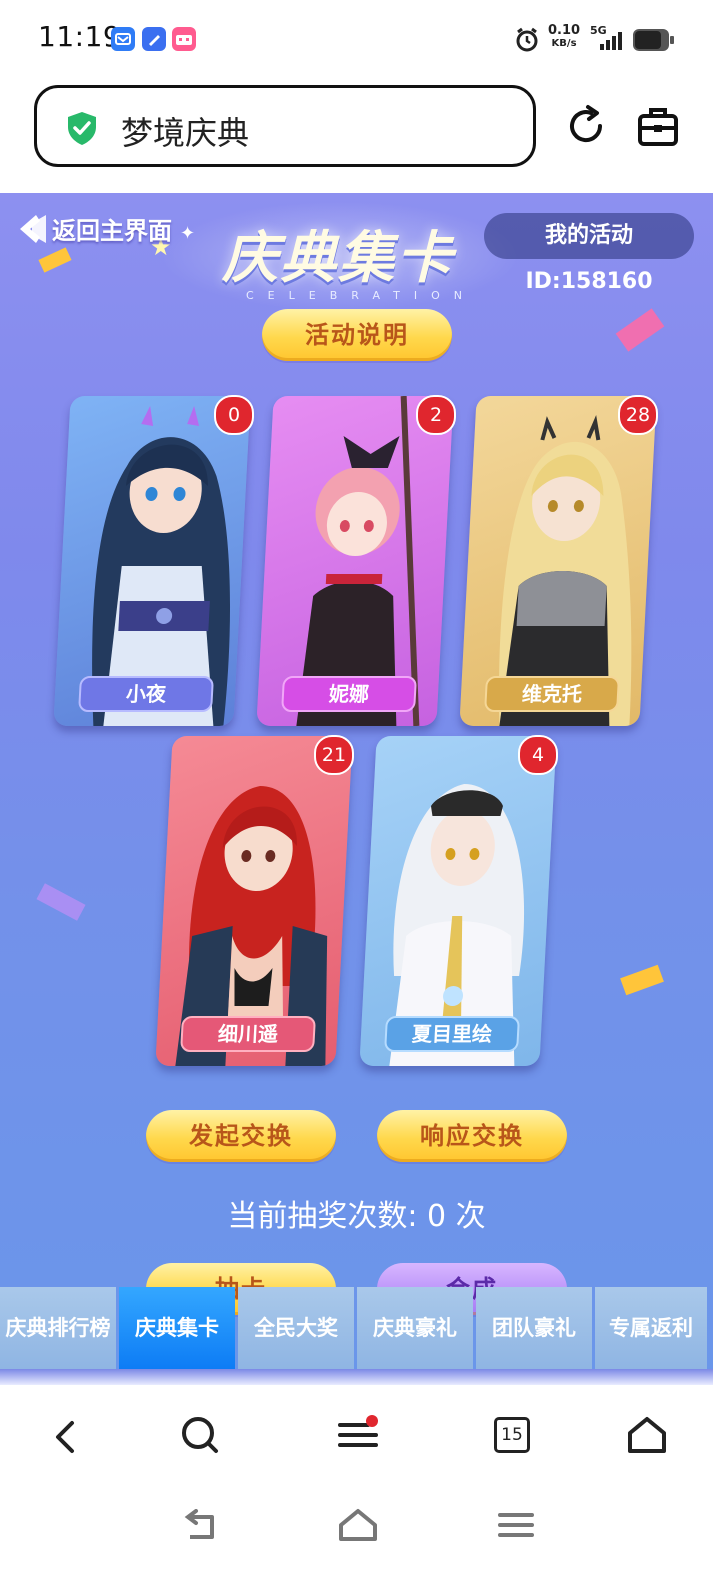 The width and height of the screenshot is (720, 1584). Describe the element at coordinates (254, 901) in the screenshot. I see `card-hosokawa-haruka: 细川遥` at that location.